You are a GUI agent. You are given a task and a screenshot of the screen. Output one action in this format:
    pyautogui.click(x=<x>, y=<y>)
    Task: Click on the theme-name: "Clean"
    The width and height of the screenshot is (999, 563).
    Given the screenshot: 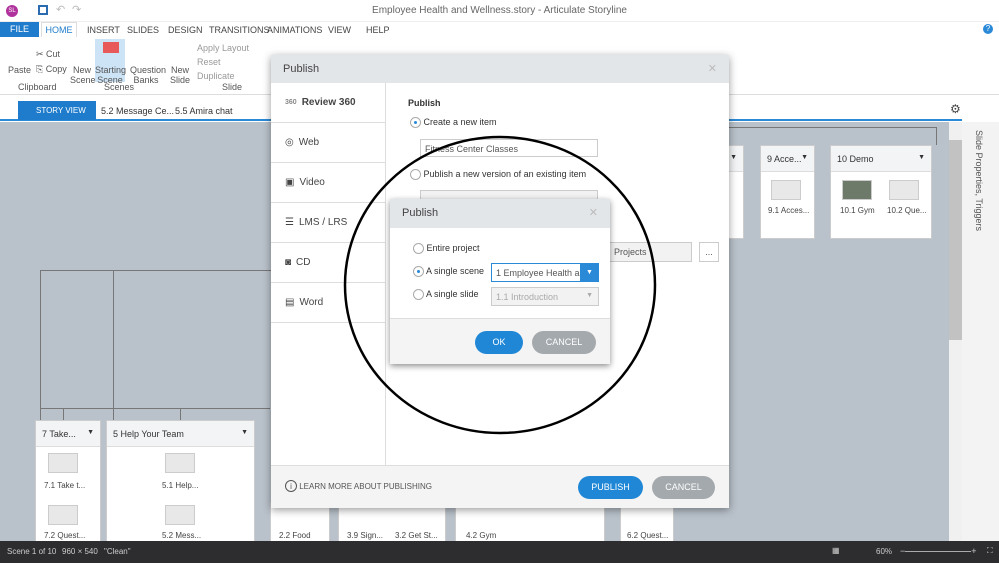 What is the action you would take?
    pyautogui.click(x=117, y=551)
    